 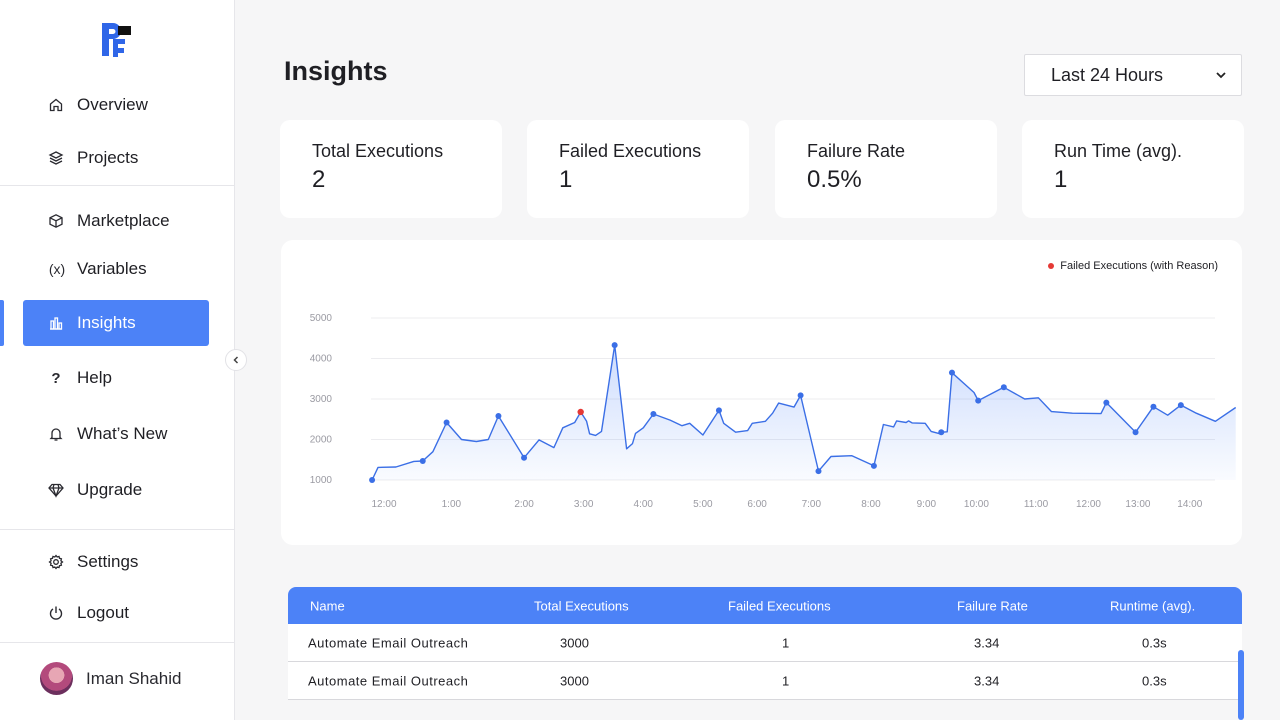 I want to click on layers-icon, so click(x=56, y=158).